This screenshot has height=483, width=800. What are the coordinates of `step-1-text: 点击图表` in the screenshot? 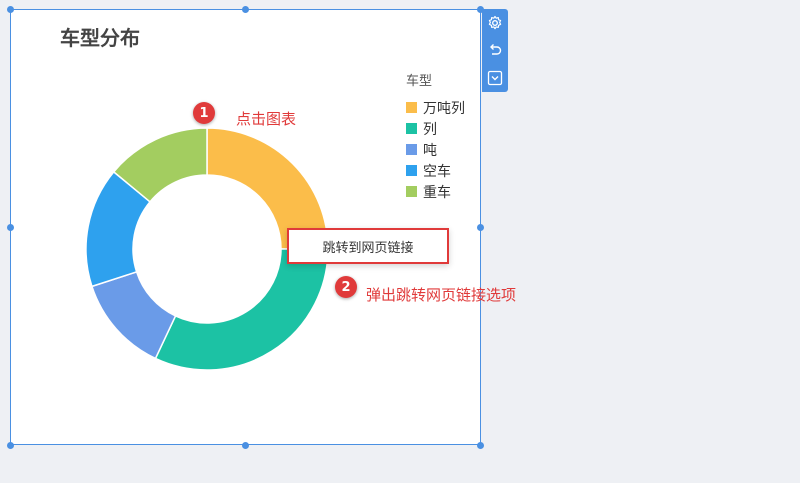 It's located at (266, 119).